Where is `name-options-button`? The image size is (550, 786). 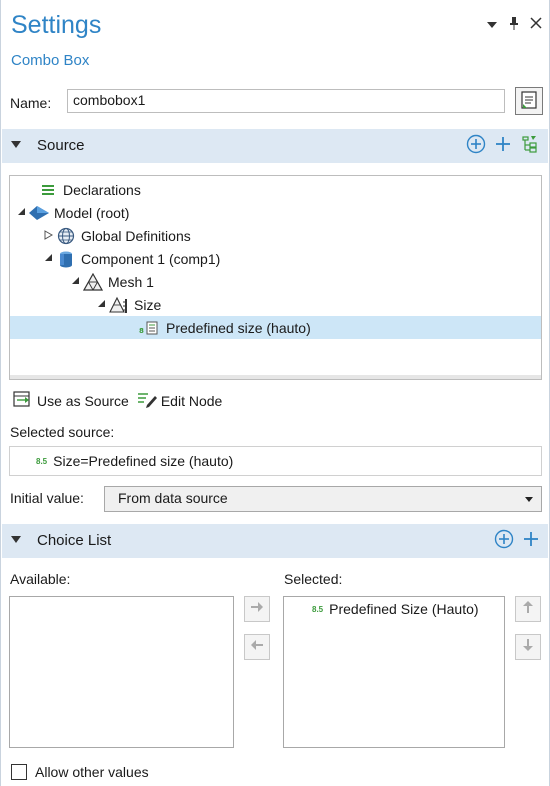
name-options-button is located at coordinates (529, 101).